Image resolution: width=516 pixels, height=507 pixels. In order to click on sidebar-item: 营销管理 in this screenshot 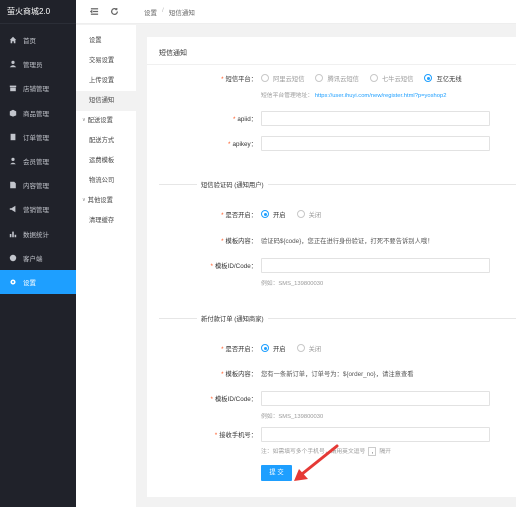, I will do `click(38, 209)`.